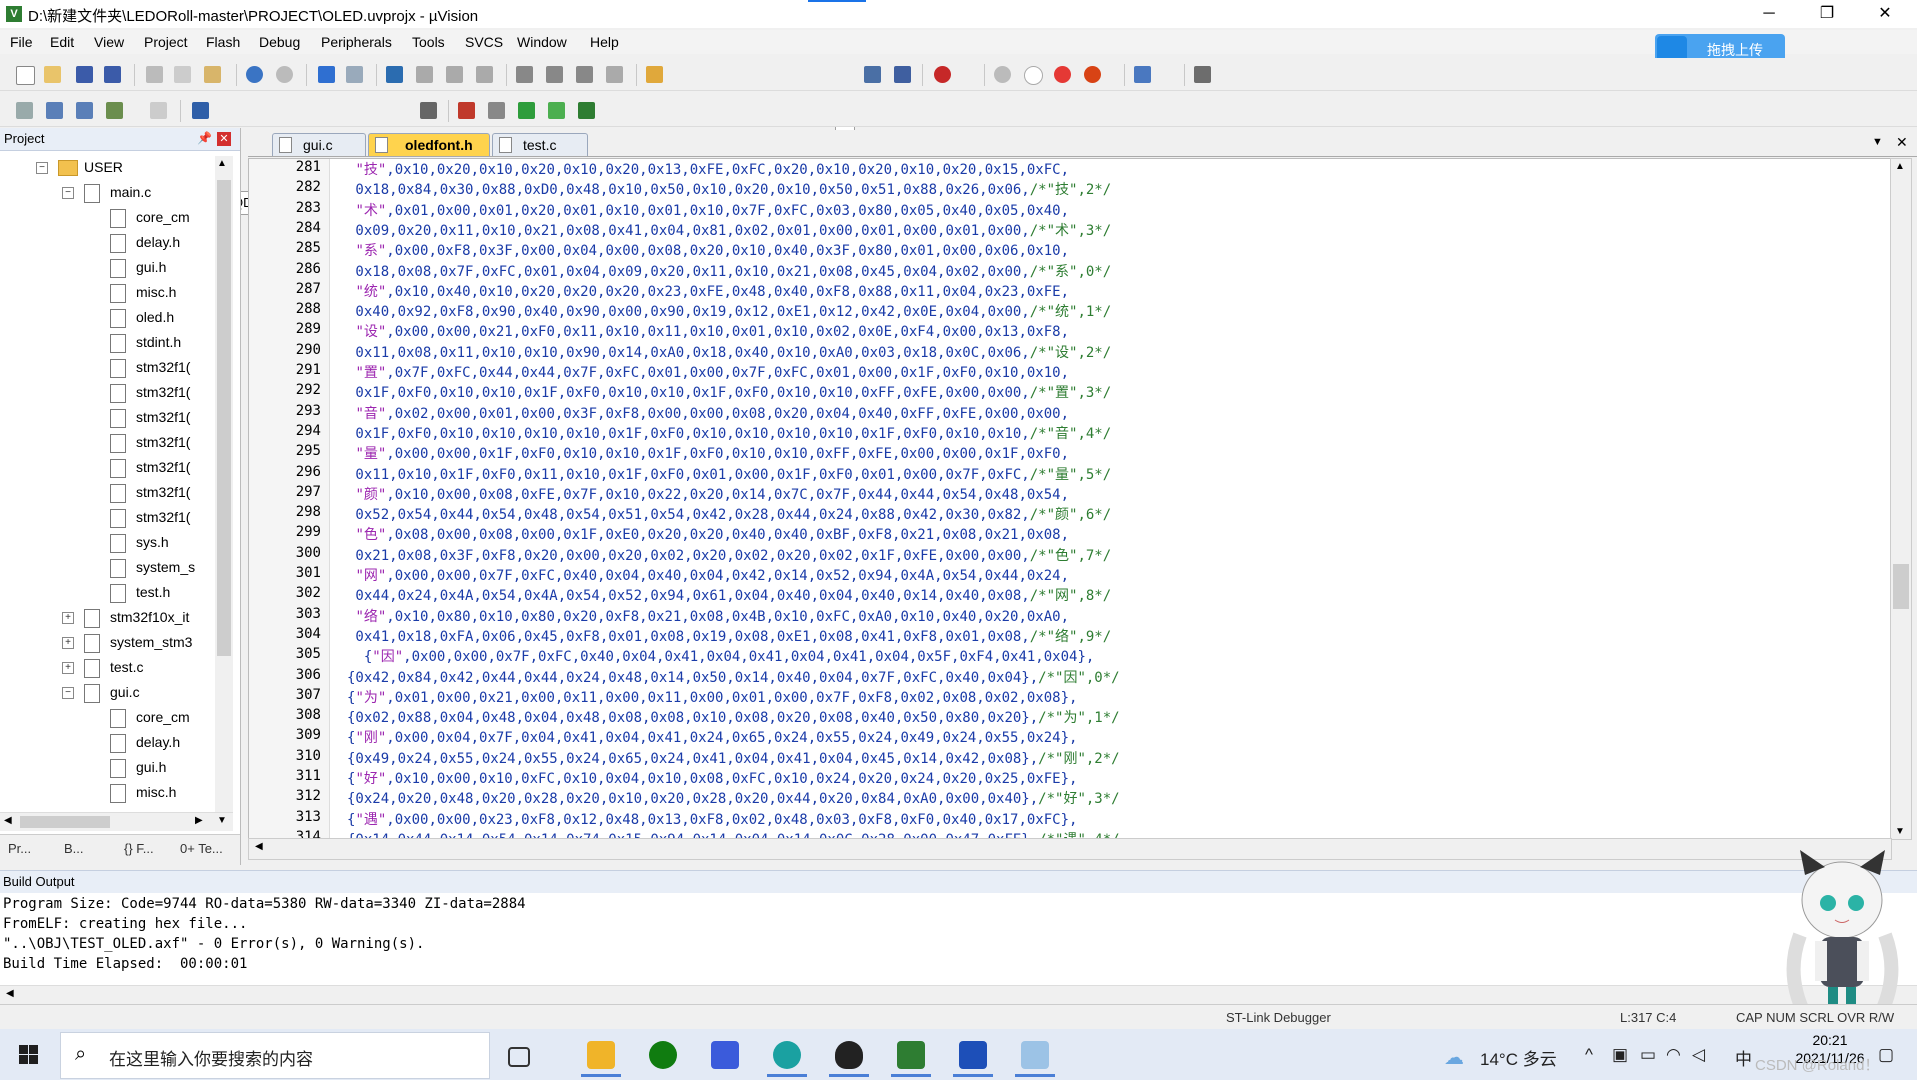  Describe the element at coordinates (114, 110) in the screenshot. I see `batch-build-icon` at that location.